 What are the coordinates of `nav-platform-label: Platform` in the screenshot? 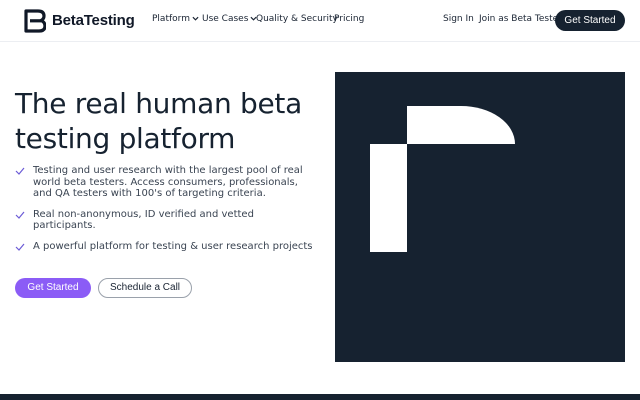 It's located at (171, 19).